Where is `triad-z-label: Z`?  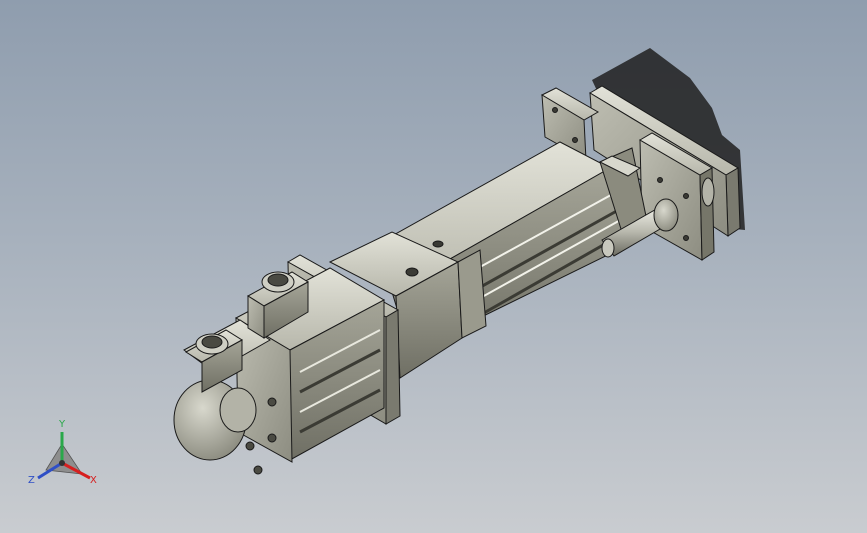
triad-z-label: Z is located at coordinates (31, 480).